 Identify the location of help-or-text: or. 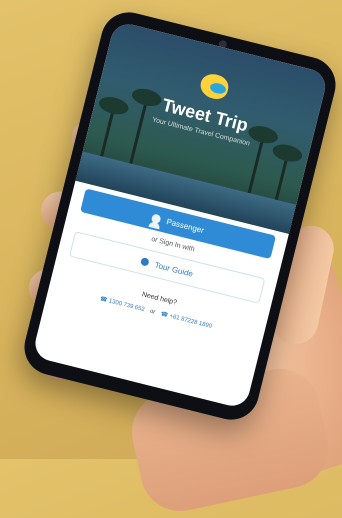
(152, 312).